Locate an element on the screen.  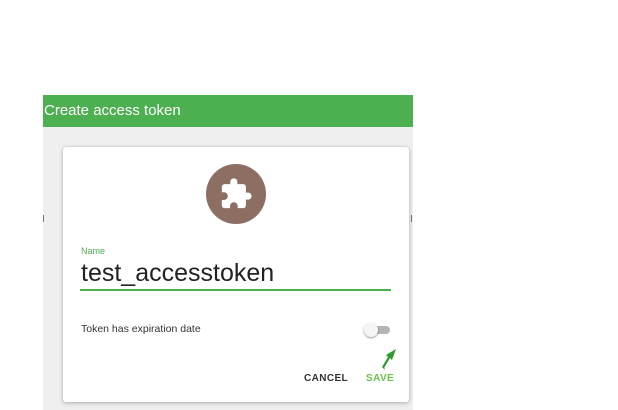
toggle-thumb is located at coordinates (371, 330).